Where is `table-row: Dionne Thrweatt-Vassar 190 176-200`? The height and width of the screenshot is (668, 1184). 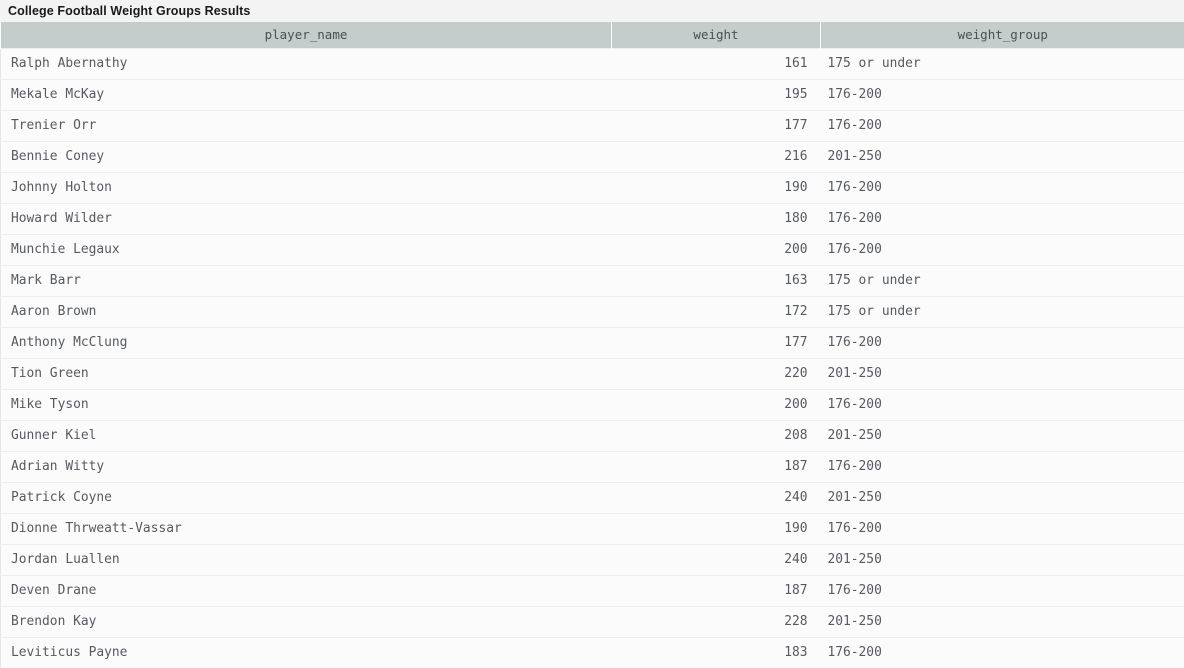 table-row: Dionne Thrweatt-Vassar 190 176-200 is located at coordinates (592, 529).